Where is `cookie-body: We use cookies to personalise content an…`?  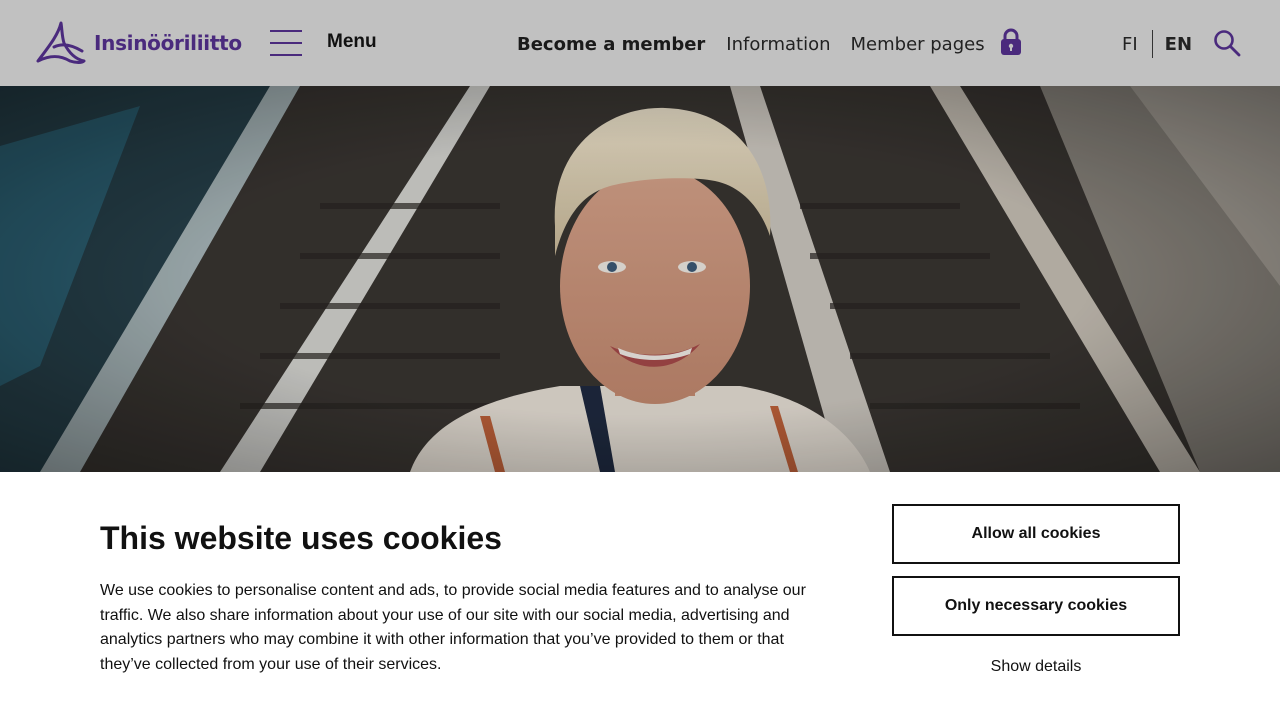
cookie-body: We use cookies to personalise content an… is located at coordinates (453, 628).